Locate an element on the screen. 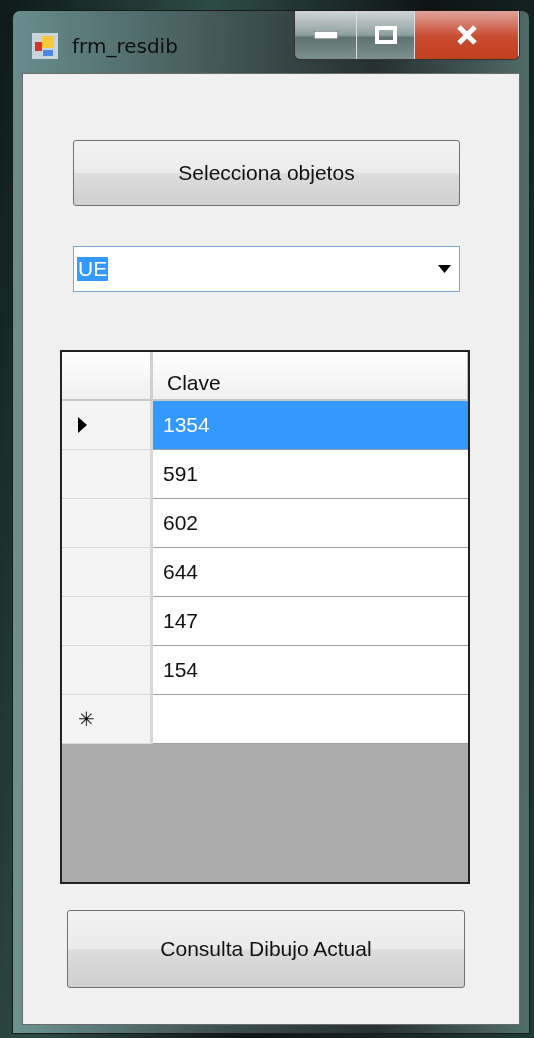 Image resolution: width=534 pixels, height=1038 pixels. close-icon is located at coordinates (466, 35).